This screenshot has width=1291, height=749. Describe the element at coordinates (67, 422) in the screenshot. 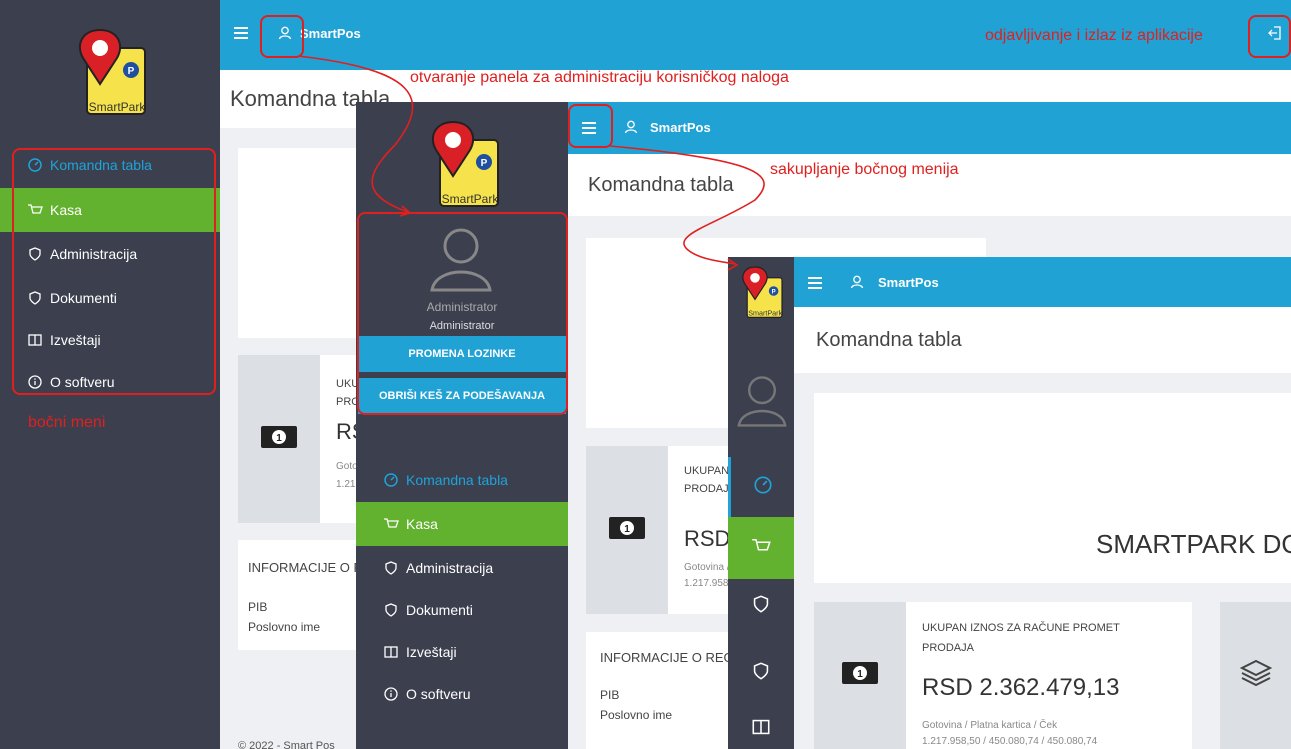

I see `annotation-side-menu: bočni meni` at that location.